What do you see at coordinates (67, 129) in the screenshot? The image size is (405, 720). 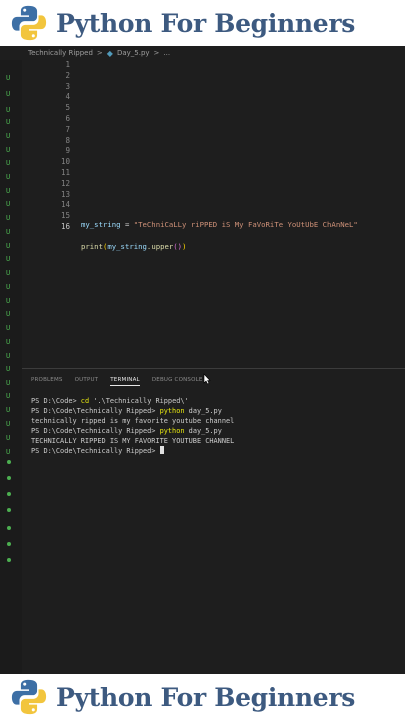 I see `line-number: 7` at bounding box center [67, 129].